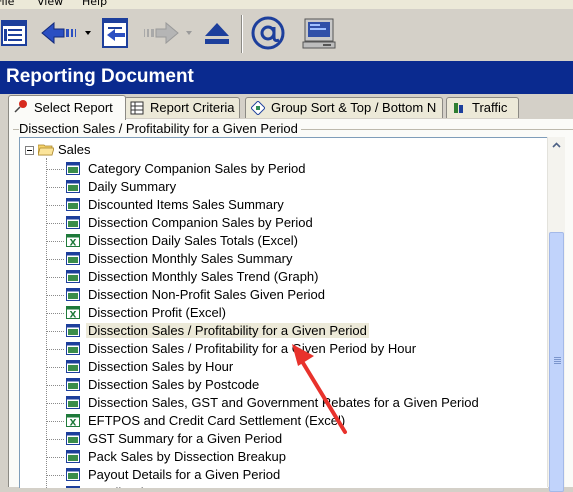 The width and height of the screenshot is (573, 492). I want to click on forward-button, so click(161, 33).